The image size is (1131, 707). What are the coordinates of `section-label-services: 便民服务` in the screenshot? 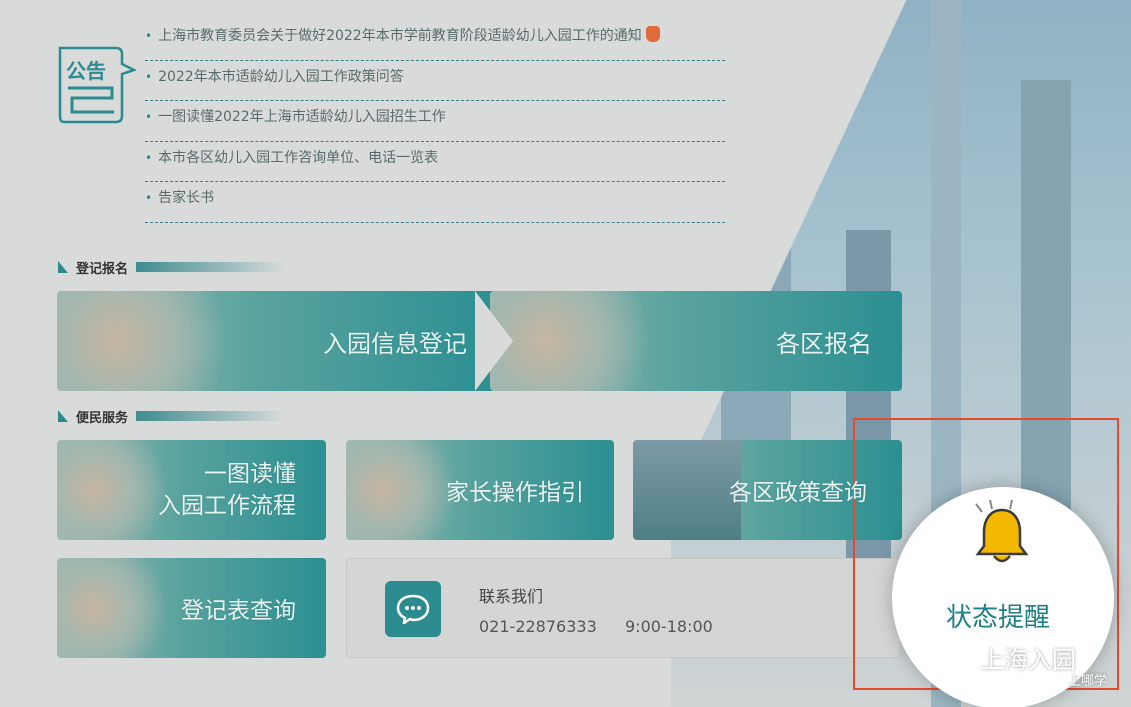 It's located at (172, 416).